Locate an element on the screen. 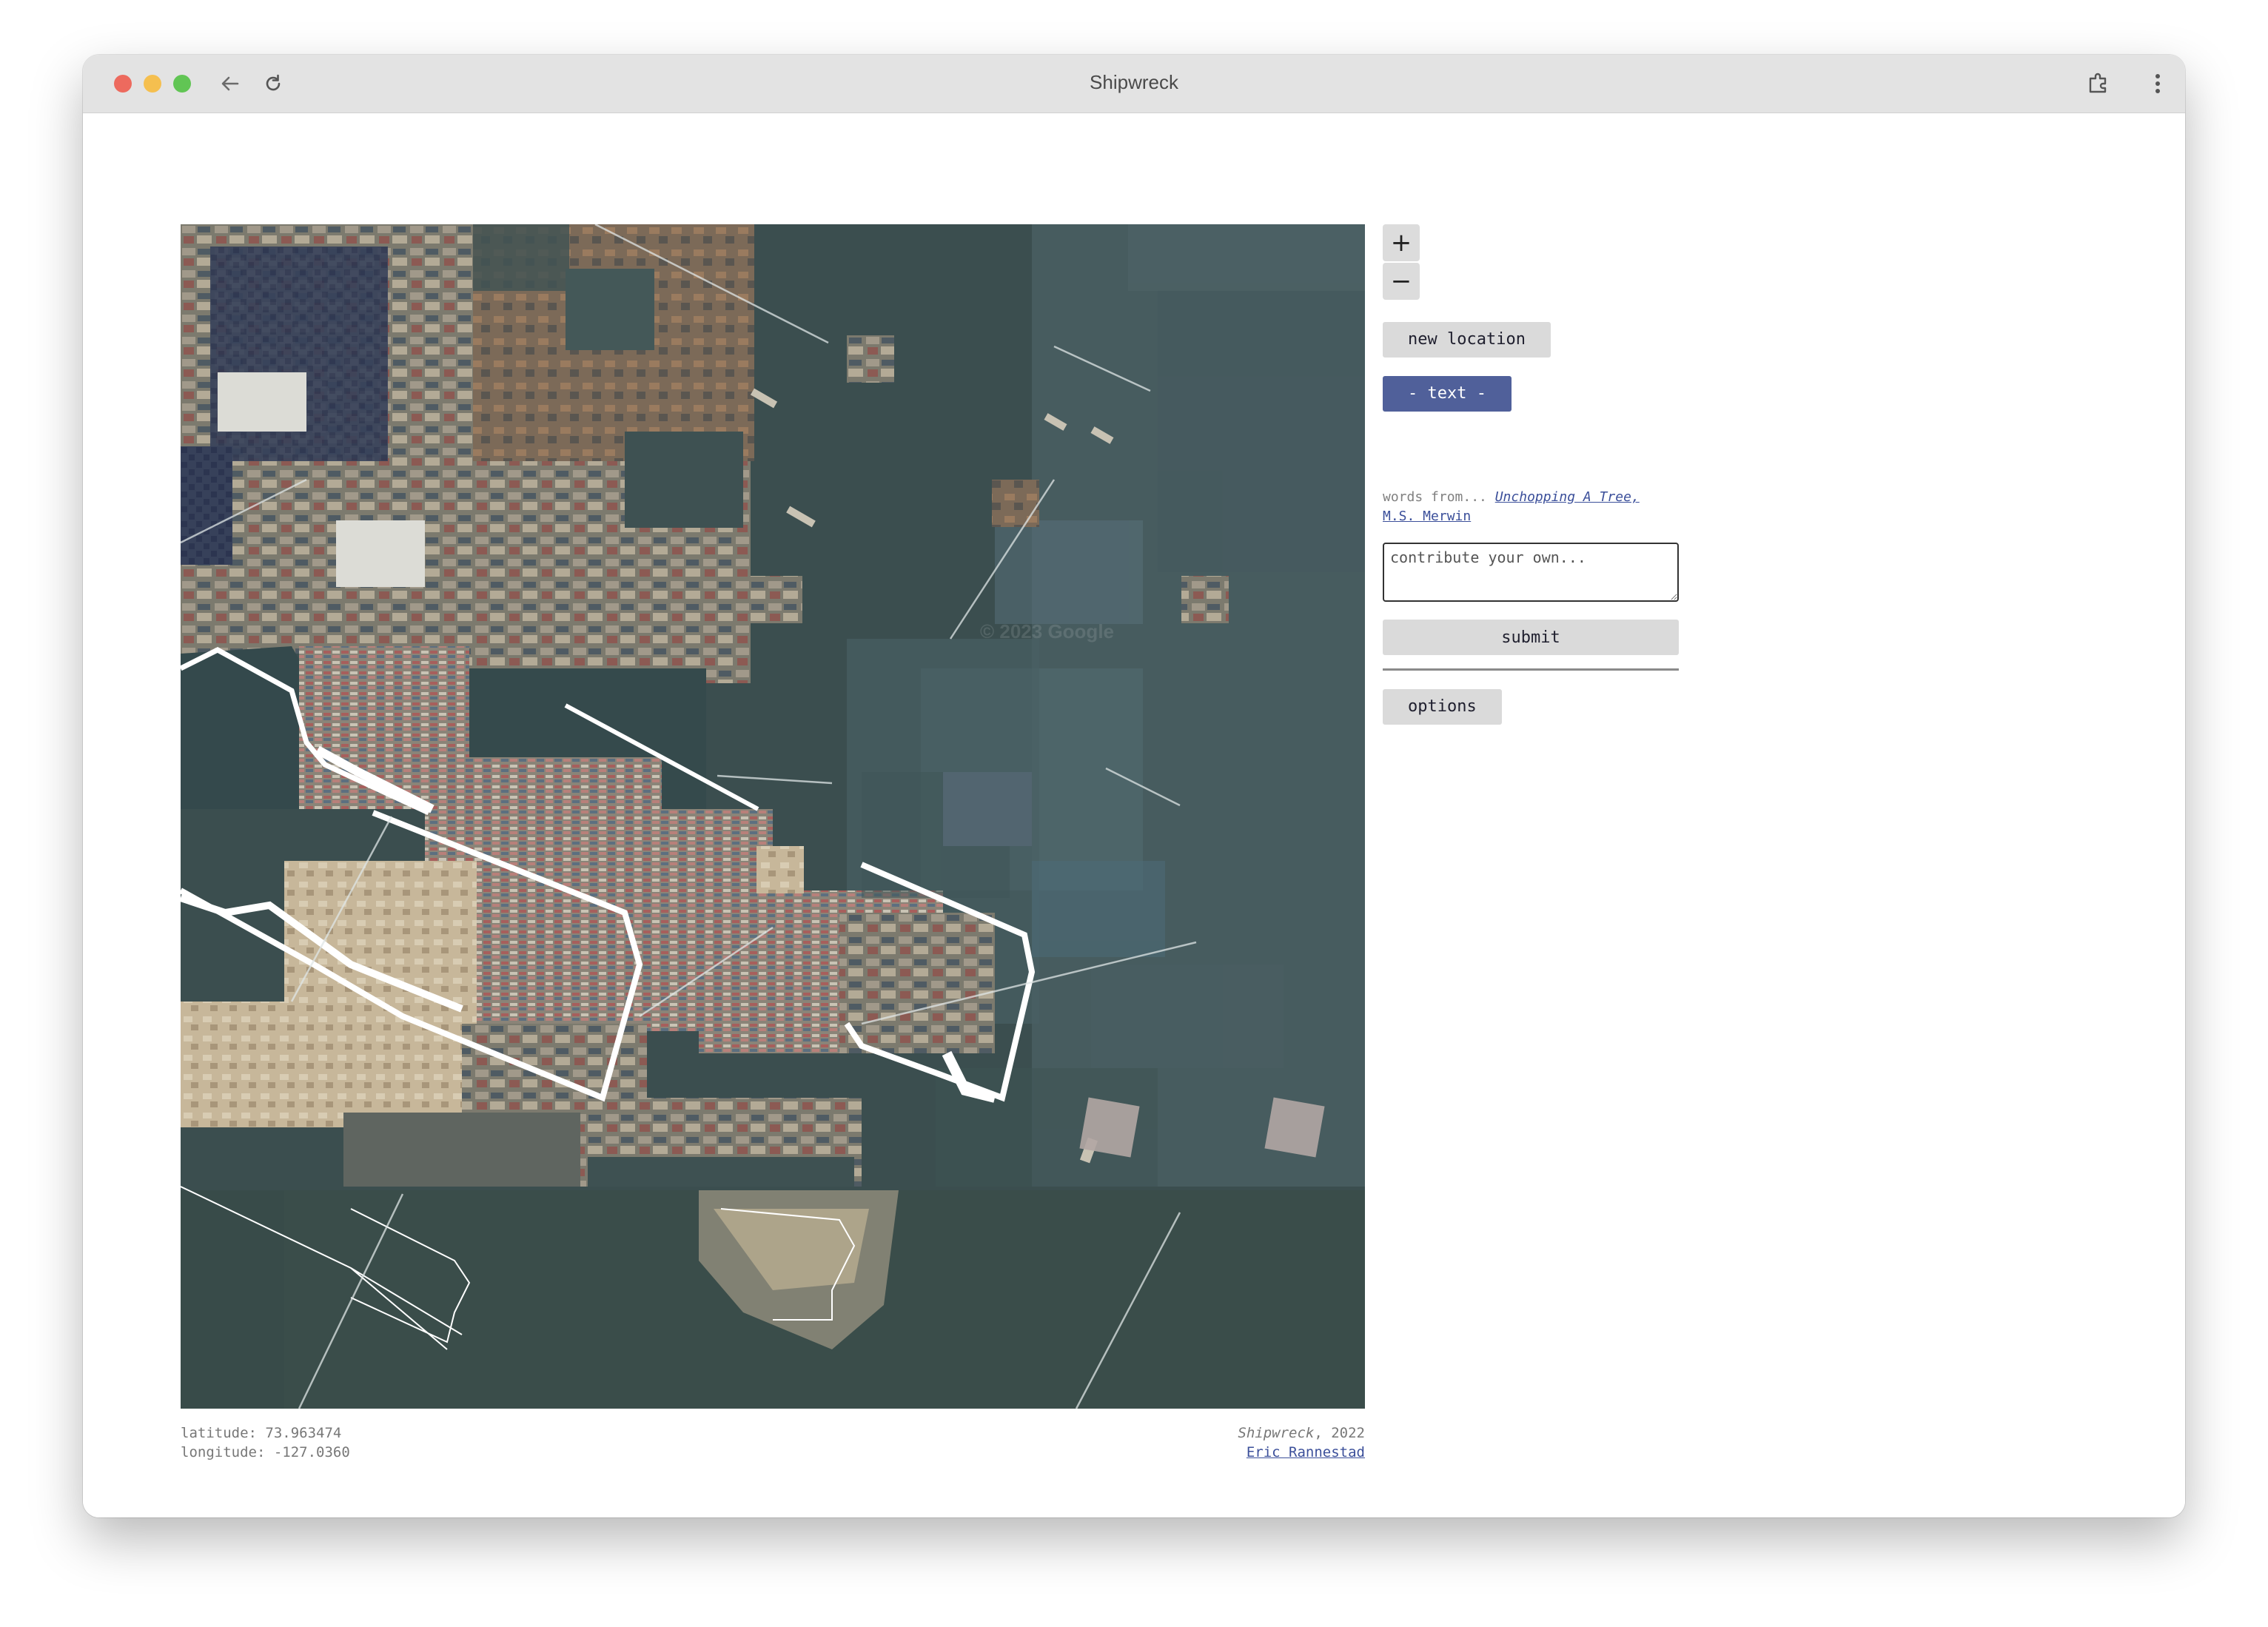  window-title: Shipwreck is located at coordinates (1134, 82).